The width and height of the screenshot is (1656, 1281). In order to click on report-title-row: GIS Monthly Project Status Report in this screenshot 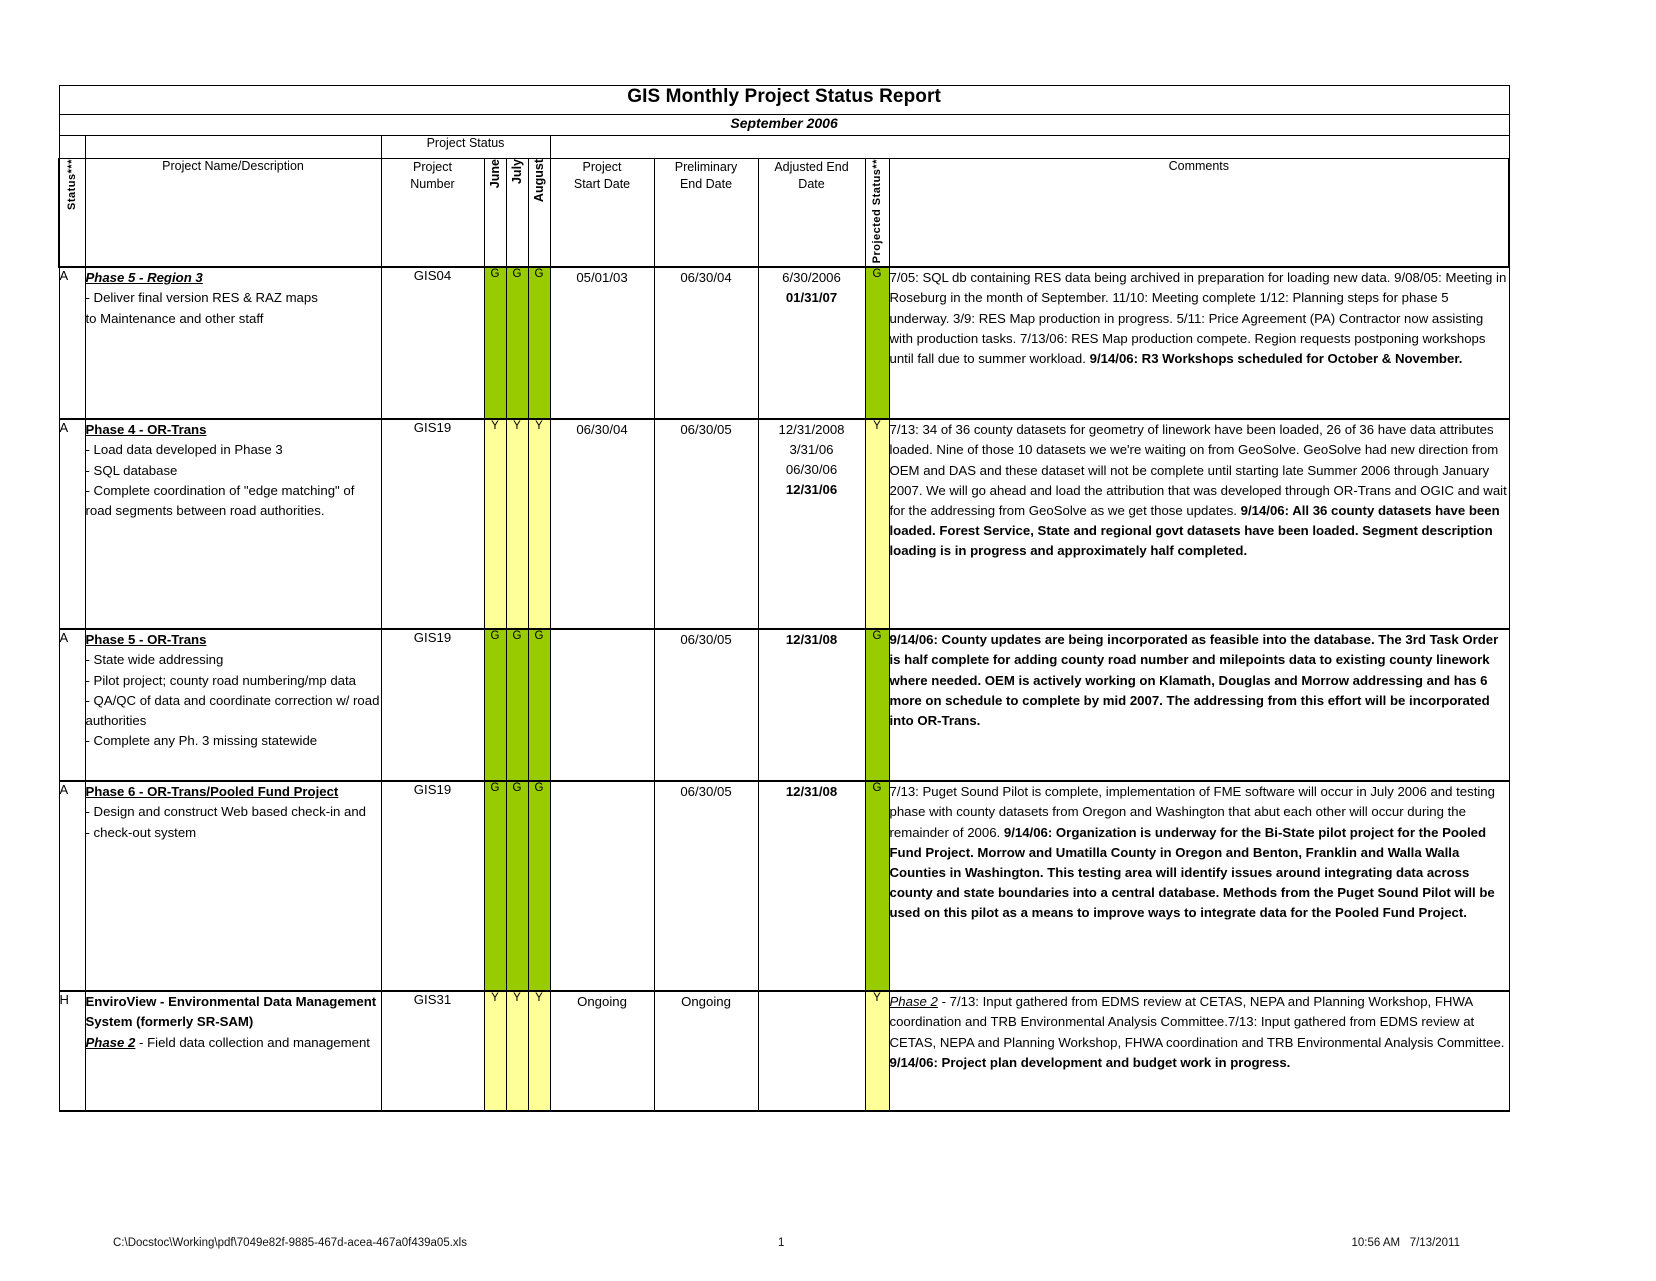, I will do `click(784, 100)`.